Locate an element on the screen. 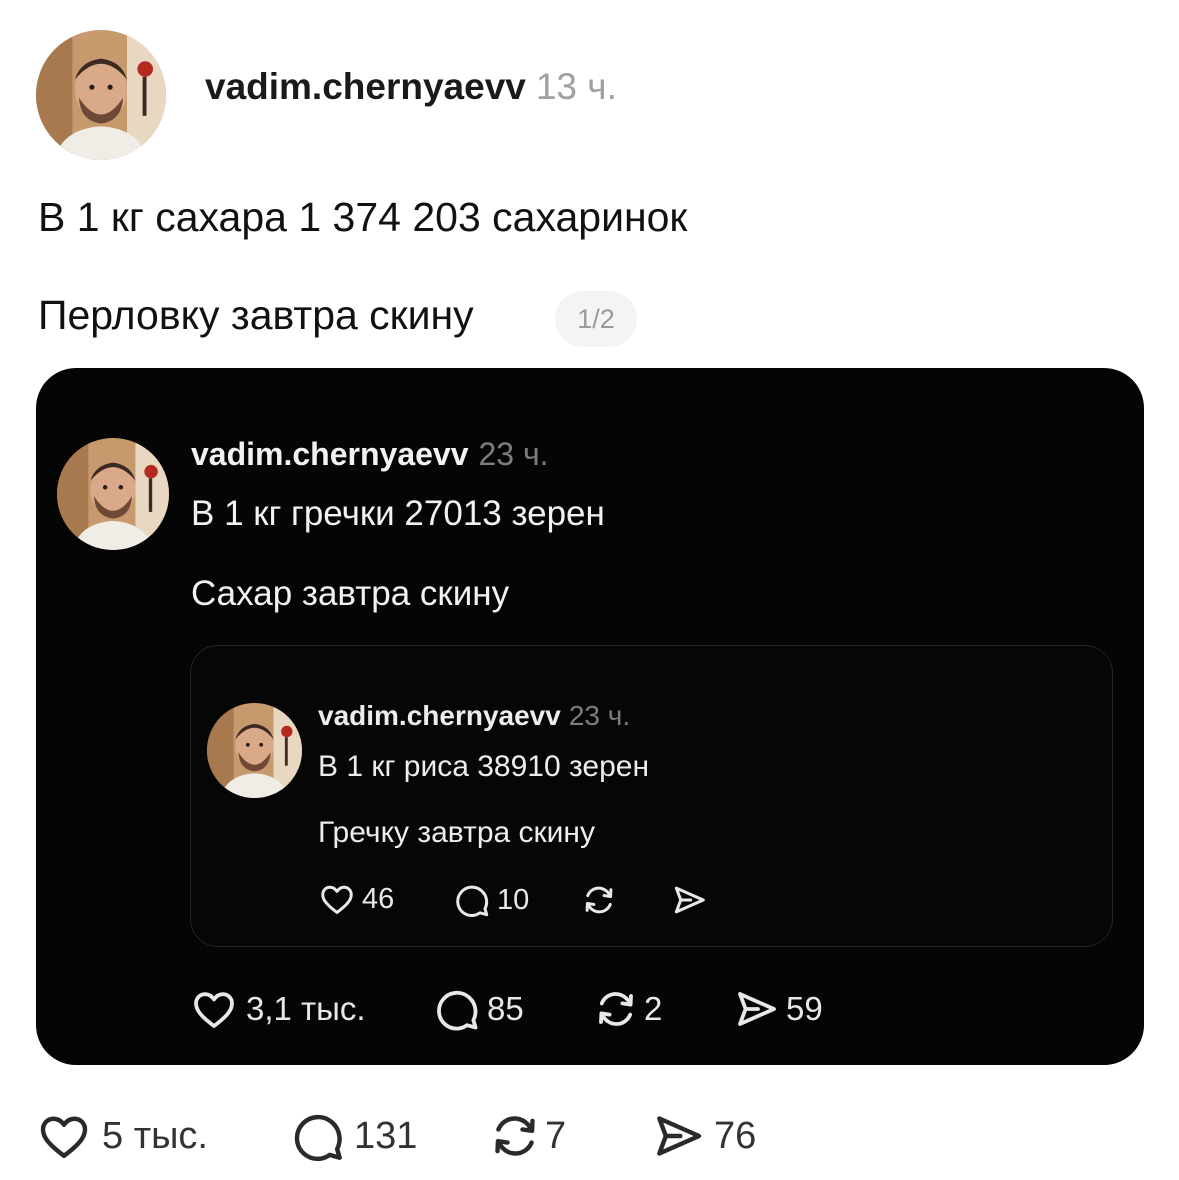  share-button: 76 is located at coordinates (703, 1136).